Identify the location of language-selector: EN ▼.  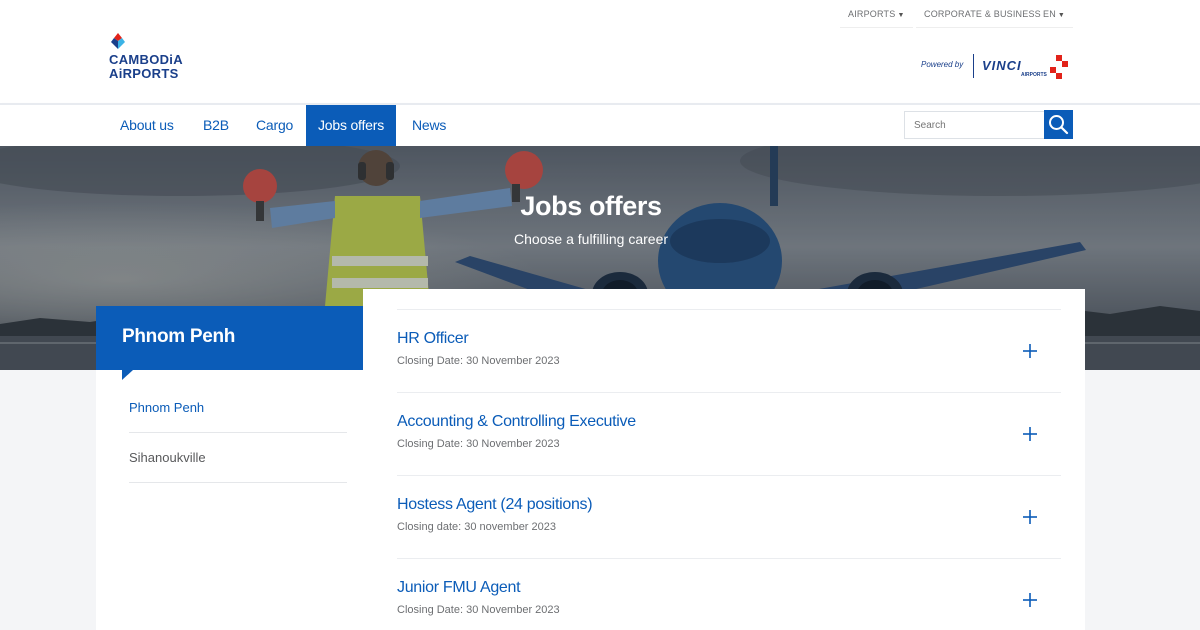
(1054, 14).